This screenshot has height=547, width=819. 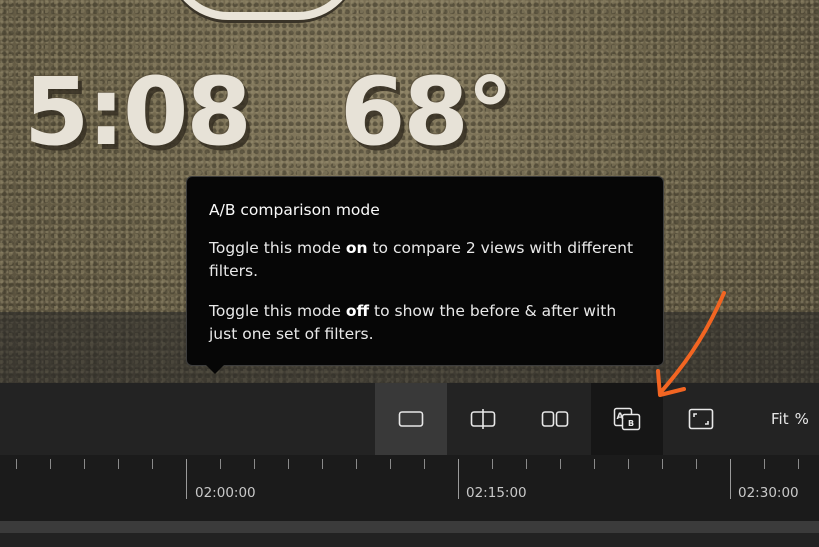 I want to click on overlay-temperature: 68°, so click(x=427, y=112).